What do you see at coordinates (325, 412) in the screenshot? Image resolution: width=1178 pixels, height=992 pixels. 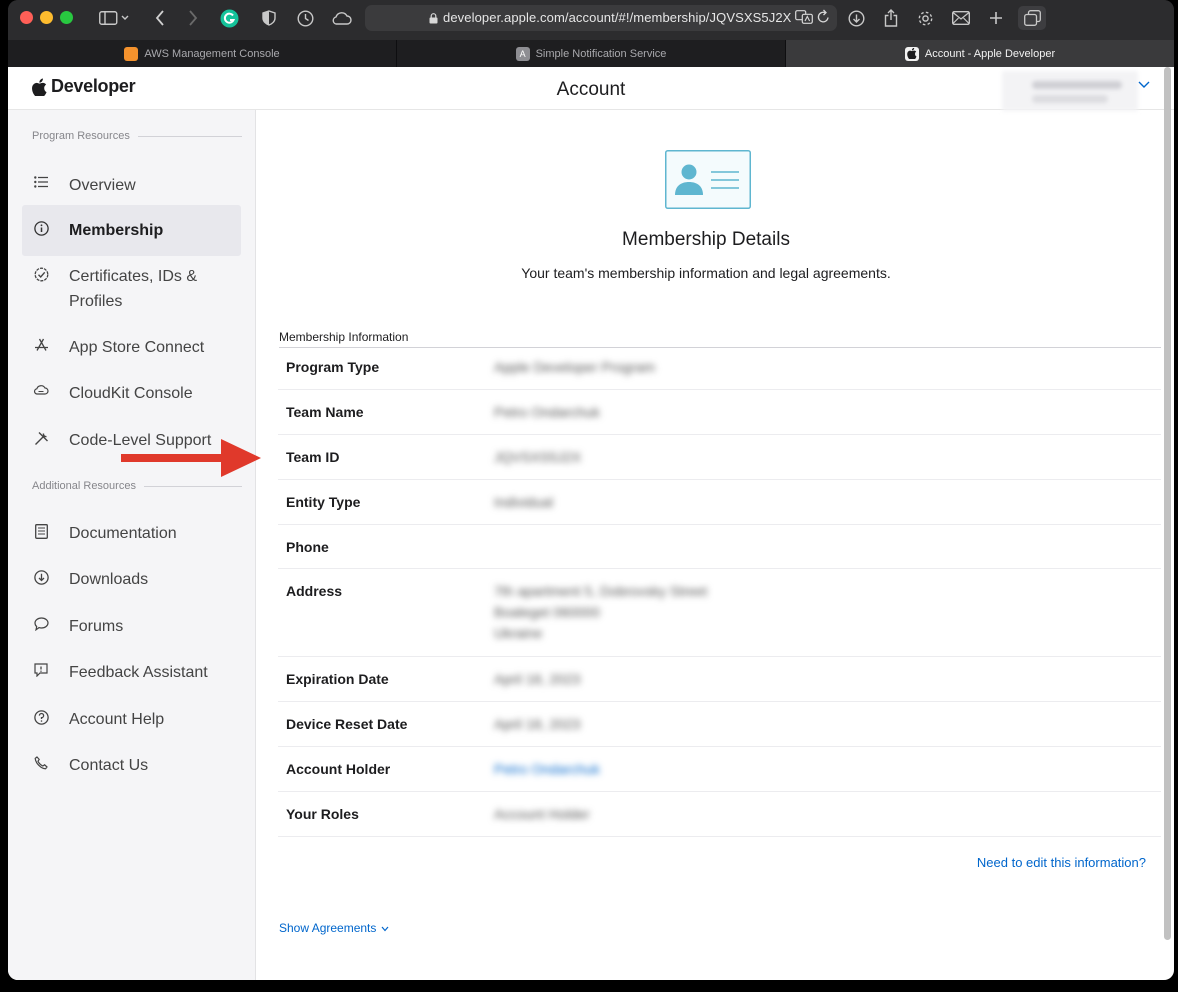 I see `row-label: Team Name` at bounding box center [325, 412].